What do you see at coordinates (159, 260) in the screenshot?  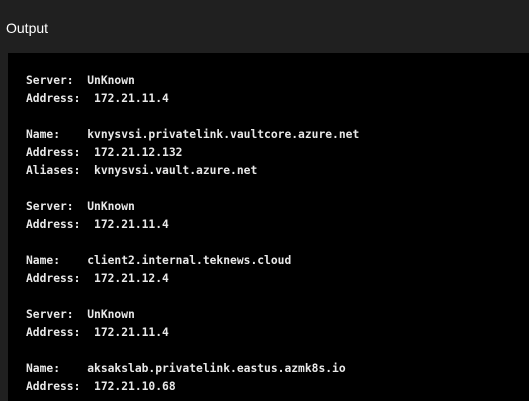 I see `console-line: Name: client2.internal.teknews.cloud` at bounding box center [159, 260].